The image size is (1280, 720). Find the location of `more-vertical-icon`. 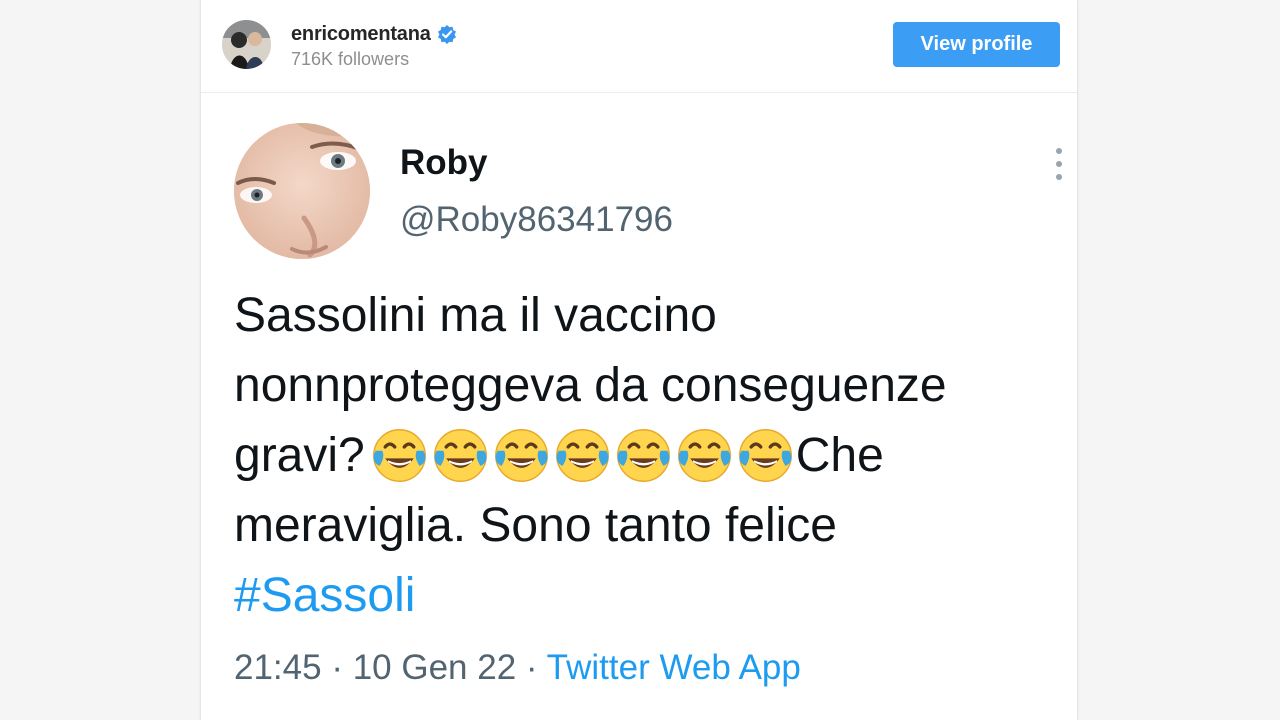

more-vertical-icon is located at coordinates (1059, 164).